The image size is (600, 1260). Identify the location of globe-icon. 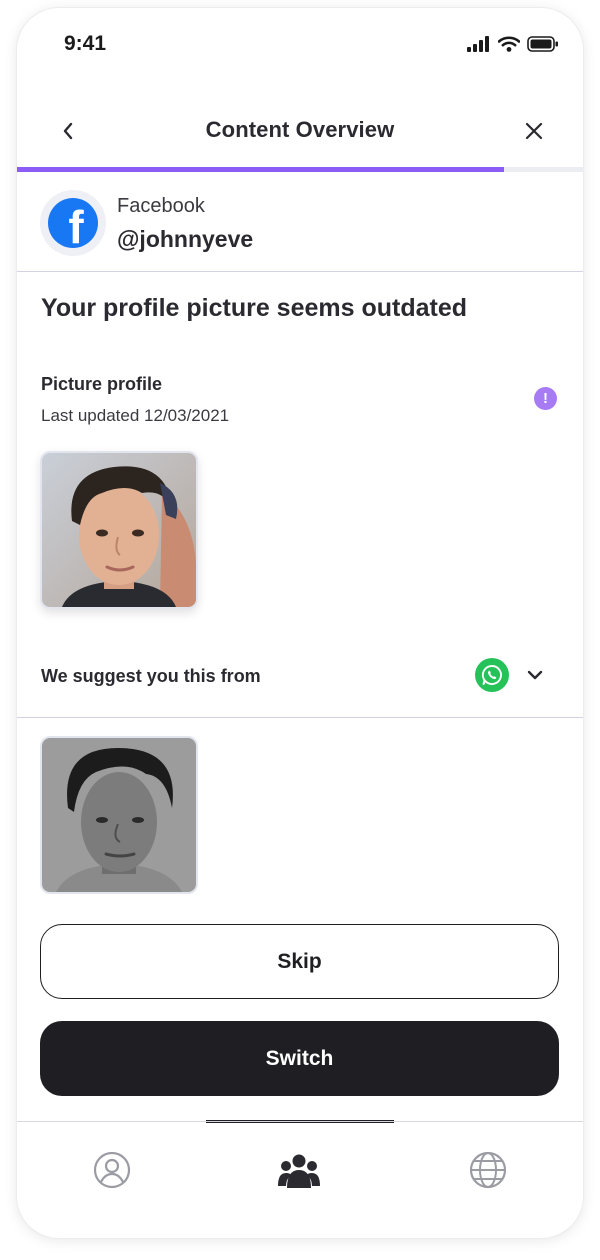
(488, 1170).